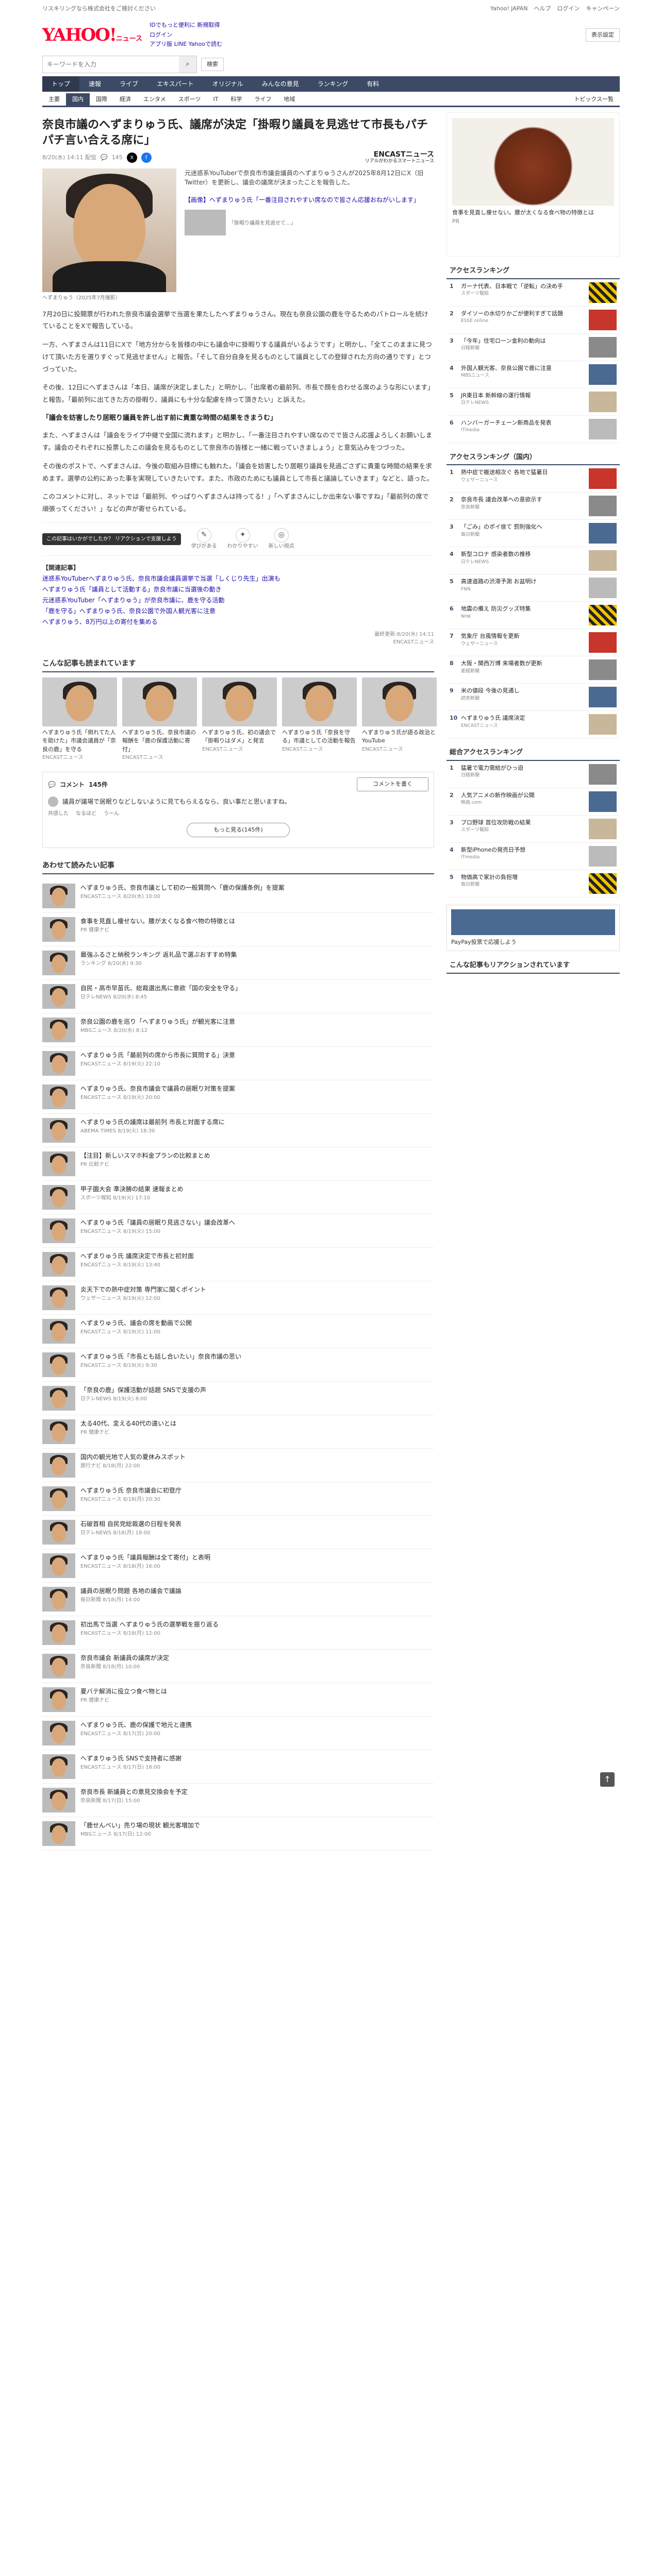 The height and width of the screenshot is (2576, 662). Describe the element at coordinates (92, 35) in the screenshot. I see `yahoo-logo: YAHOO!ニュース` at that location.